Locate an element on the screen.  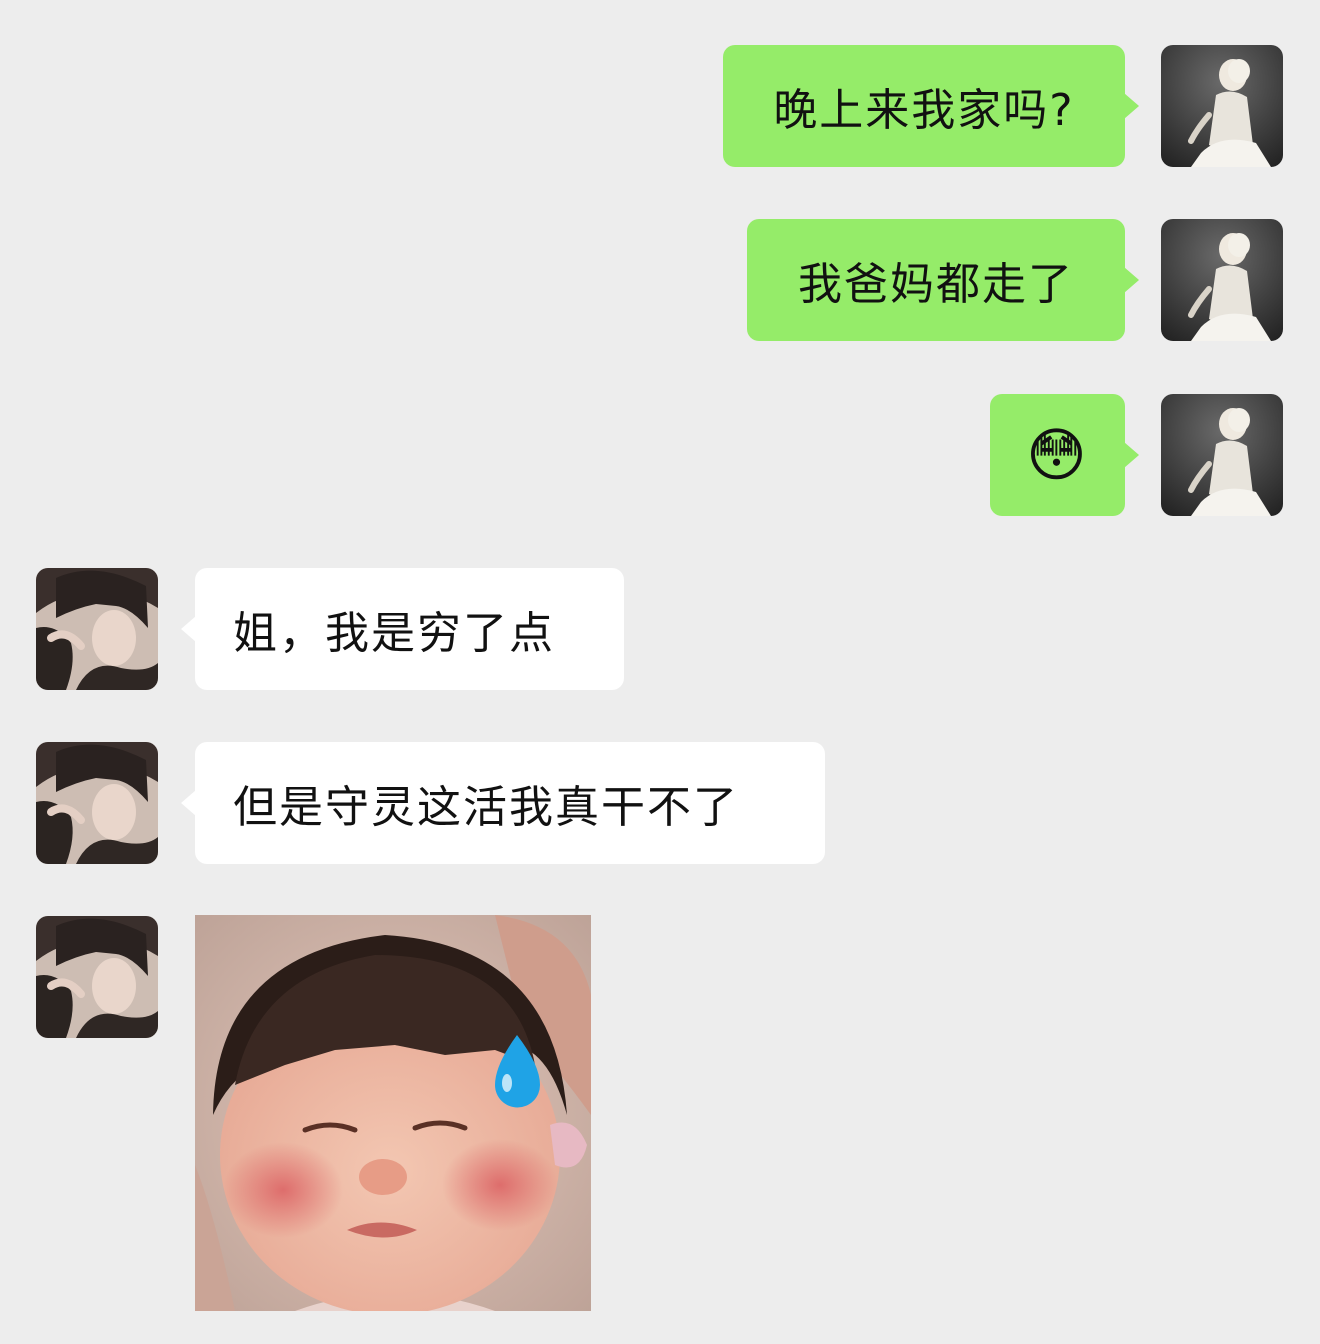
sent-message-bubble: 😳 is located at coordinates (1064, 455).